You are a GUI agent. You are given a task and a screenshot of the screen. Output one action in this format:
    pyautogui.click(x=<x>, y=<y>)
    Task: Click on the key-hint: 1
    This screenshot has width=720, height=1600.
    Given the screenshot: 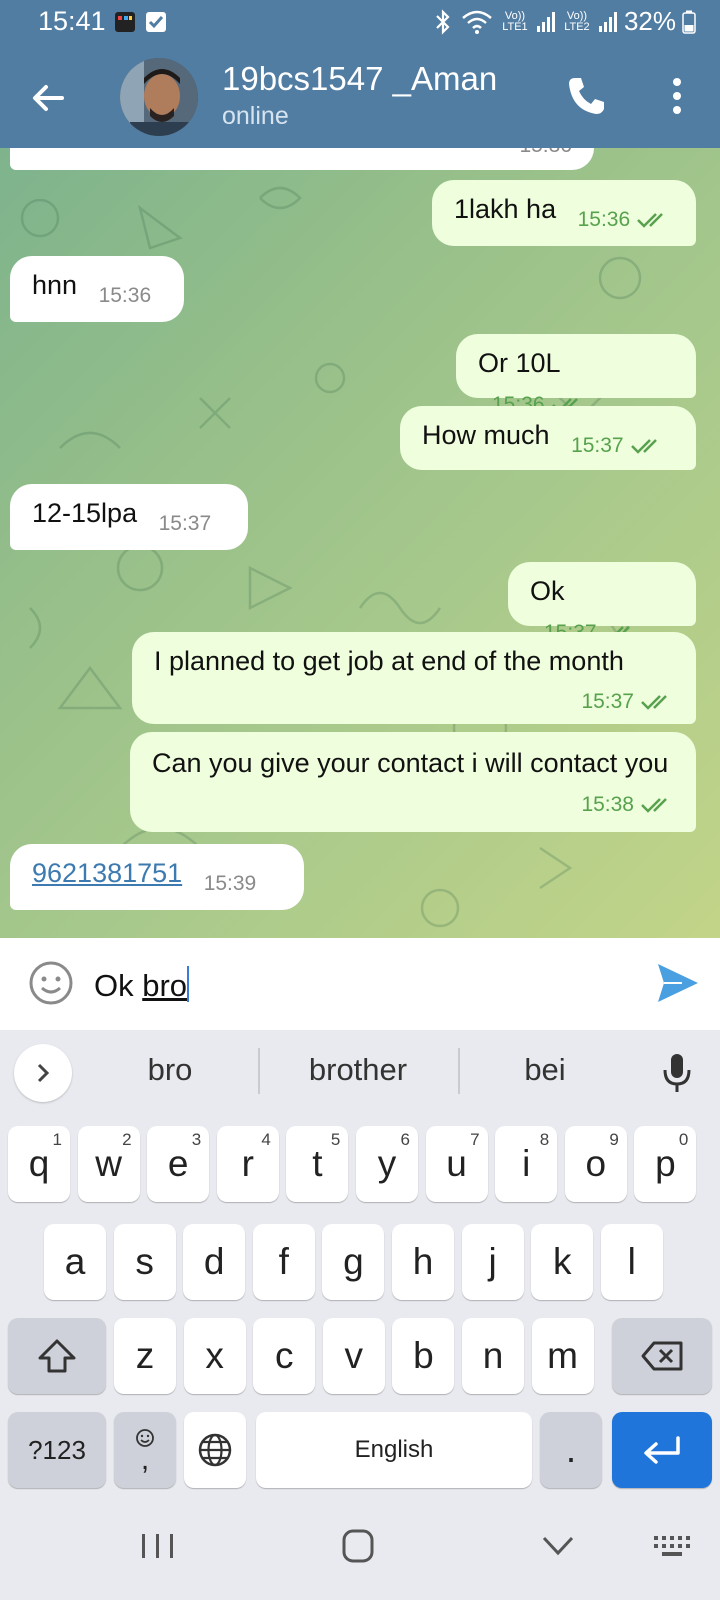 What is the action you would take?
    pyautogui.click(x=57, y=1139)
    